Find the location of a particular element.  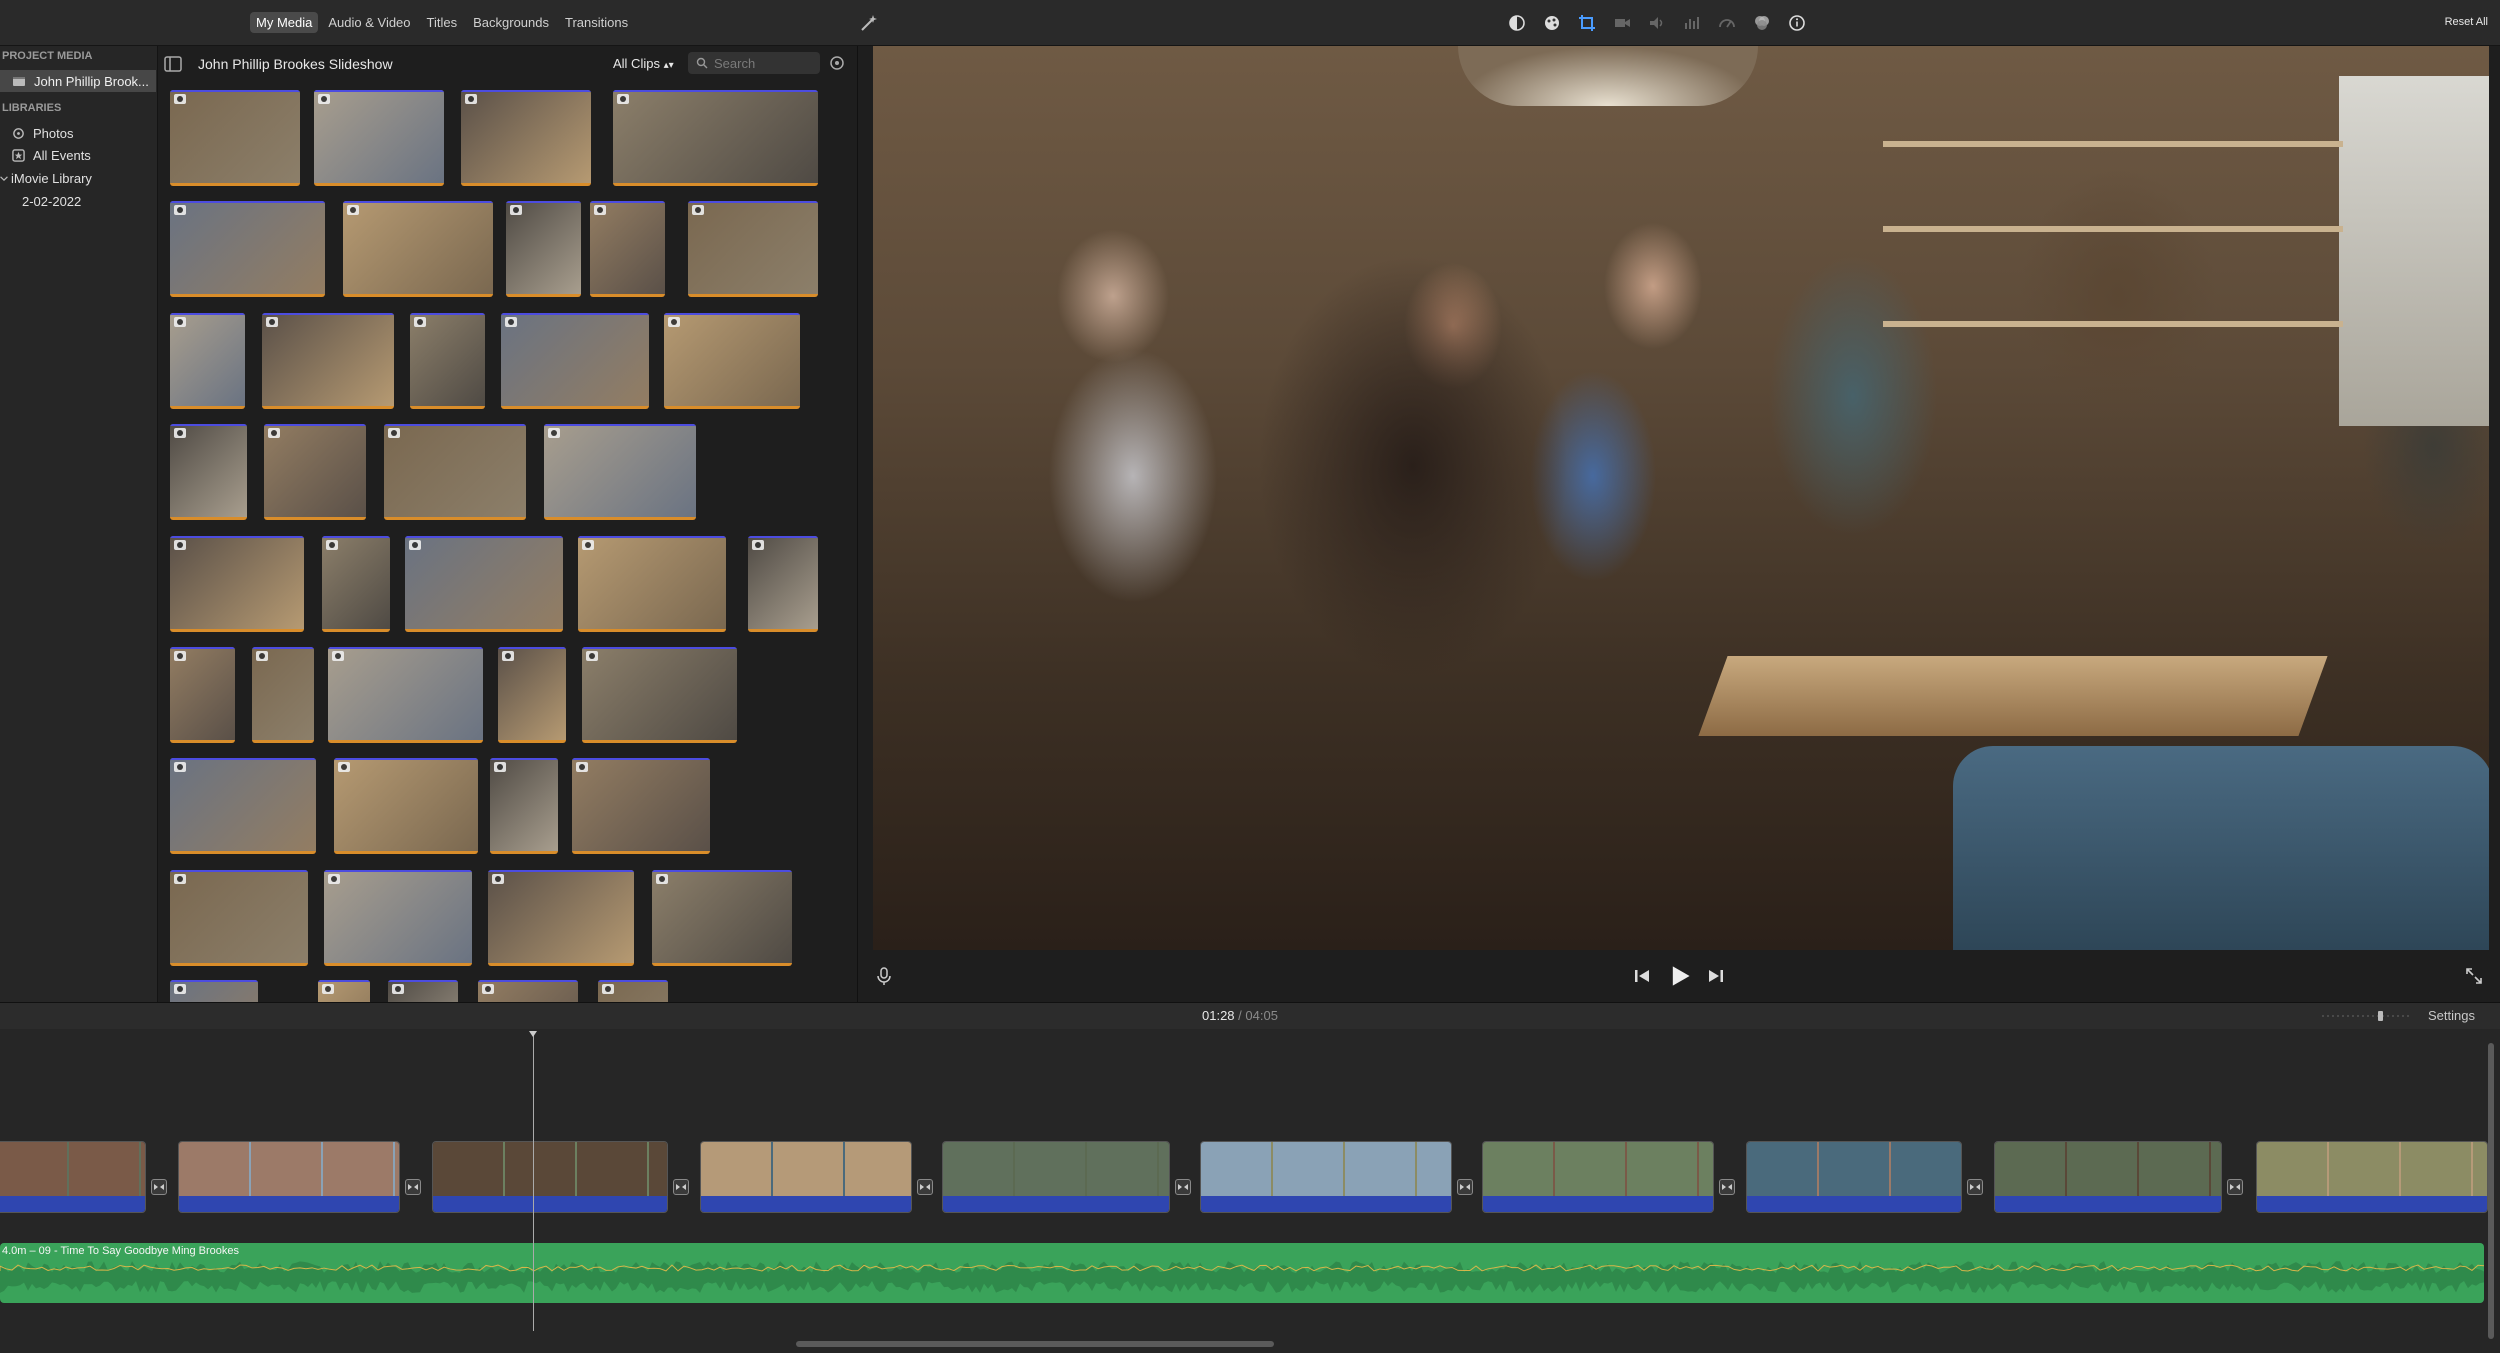

play-icon is located at coordinates (1680, 976).